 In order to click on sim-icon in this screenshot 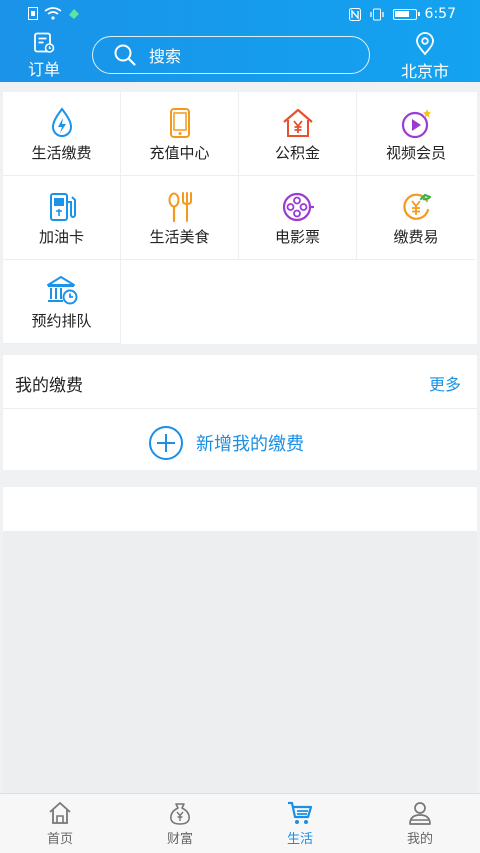, I will do `click(33, 13)`.